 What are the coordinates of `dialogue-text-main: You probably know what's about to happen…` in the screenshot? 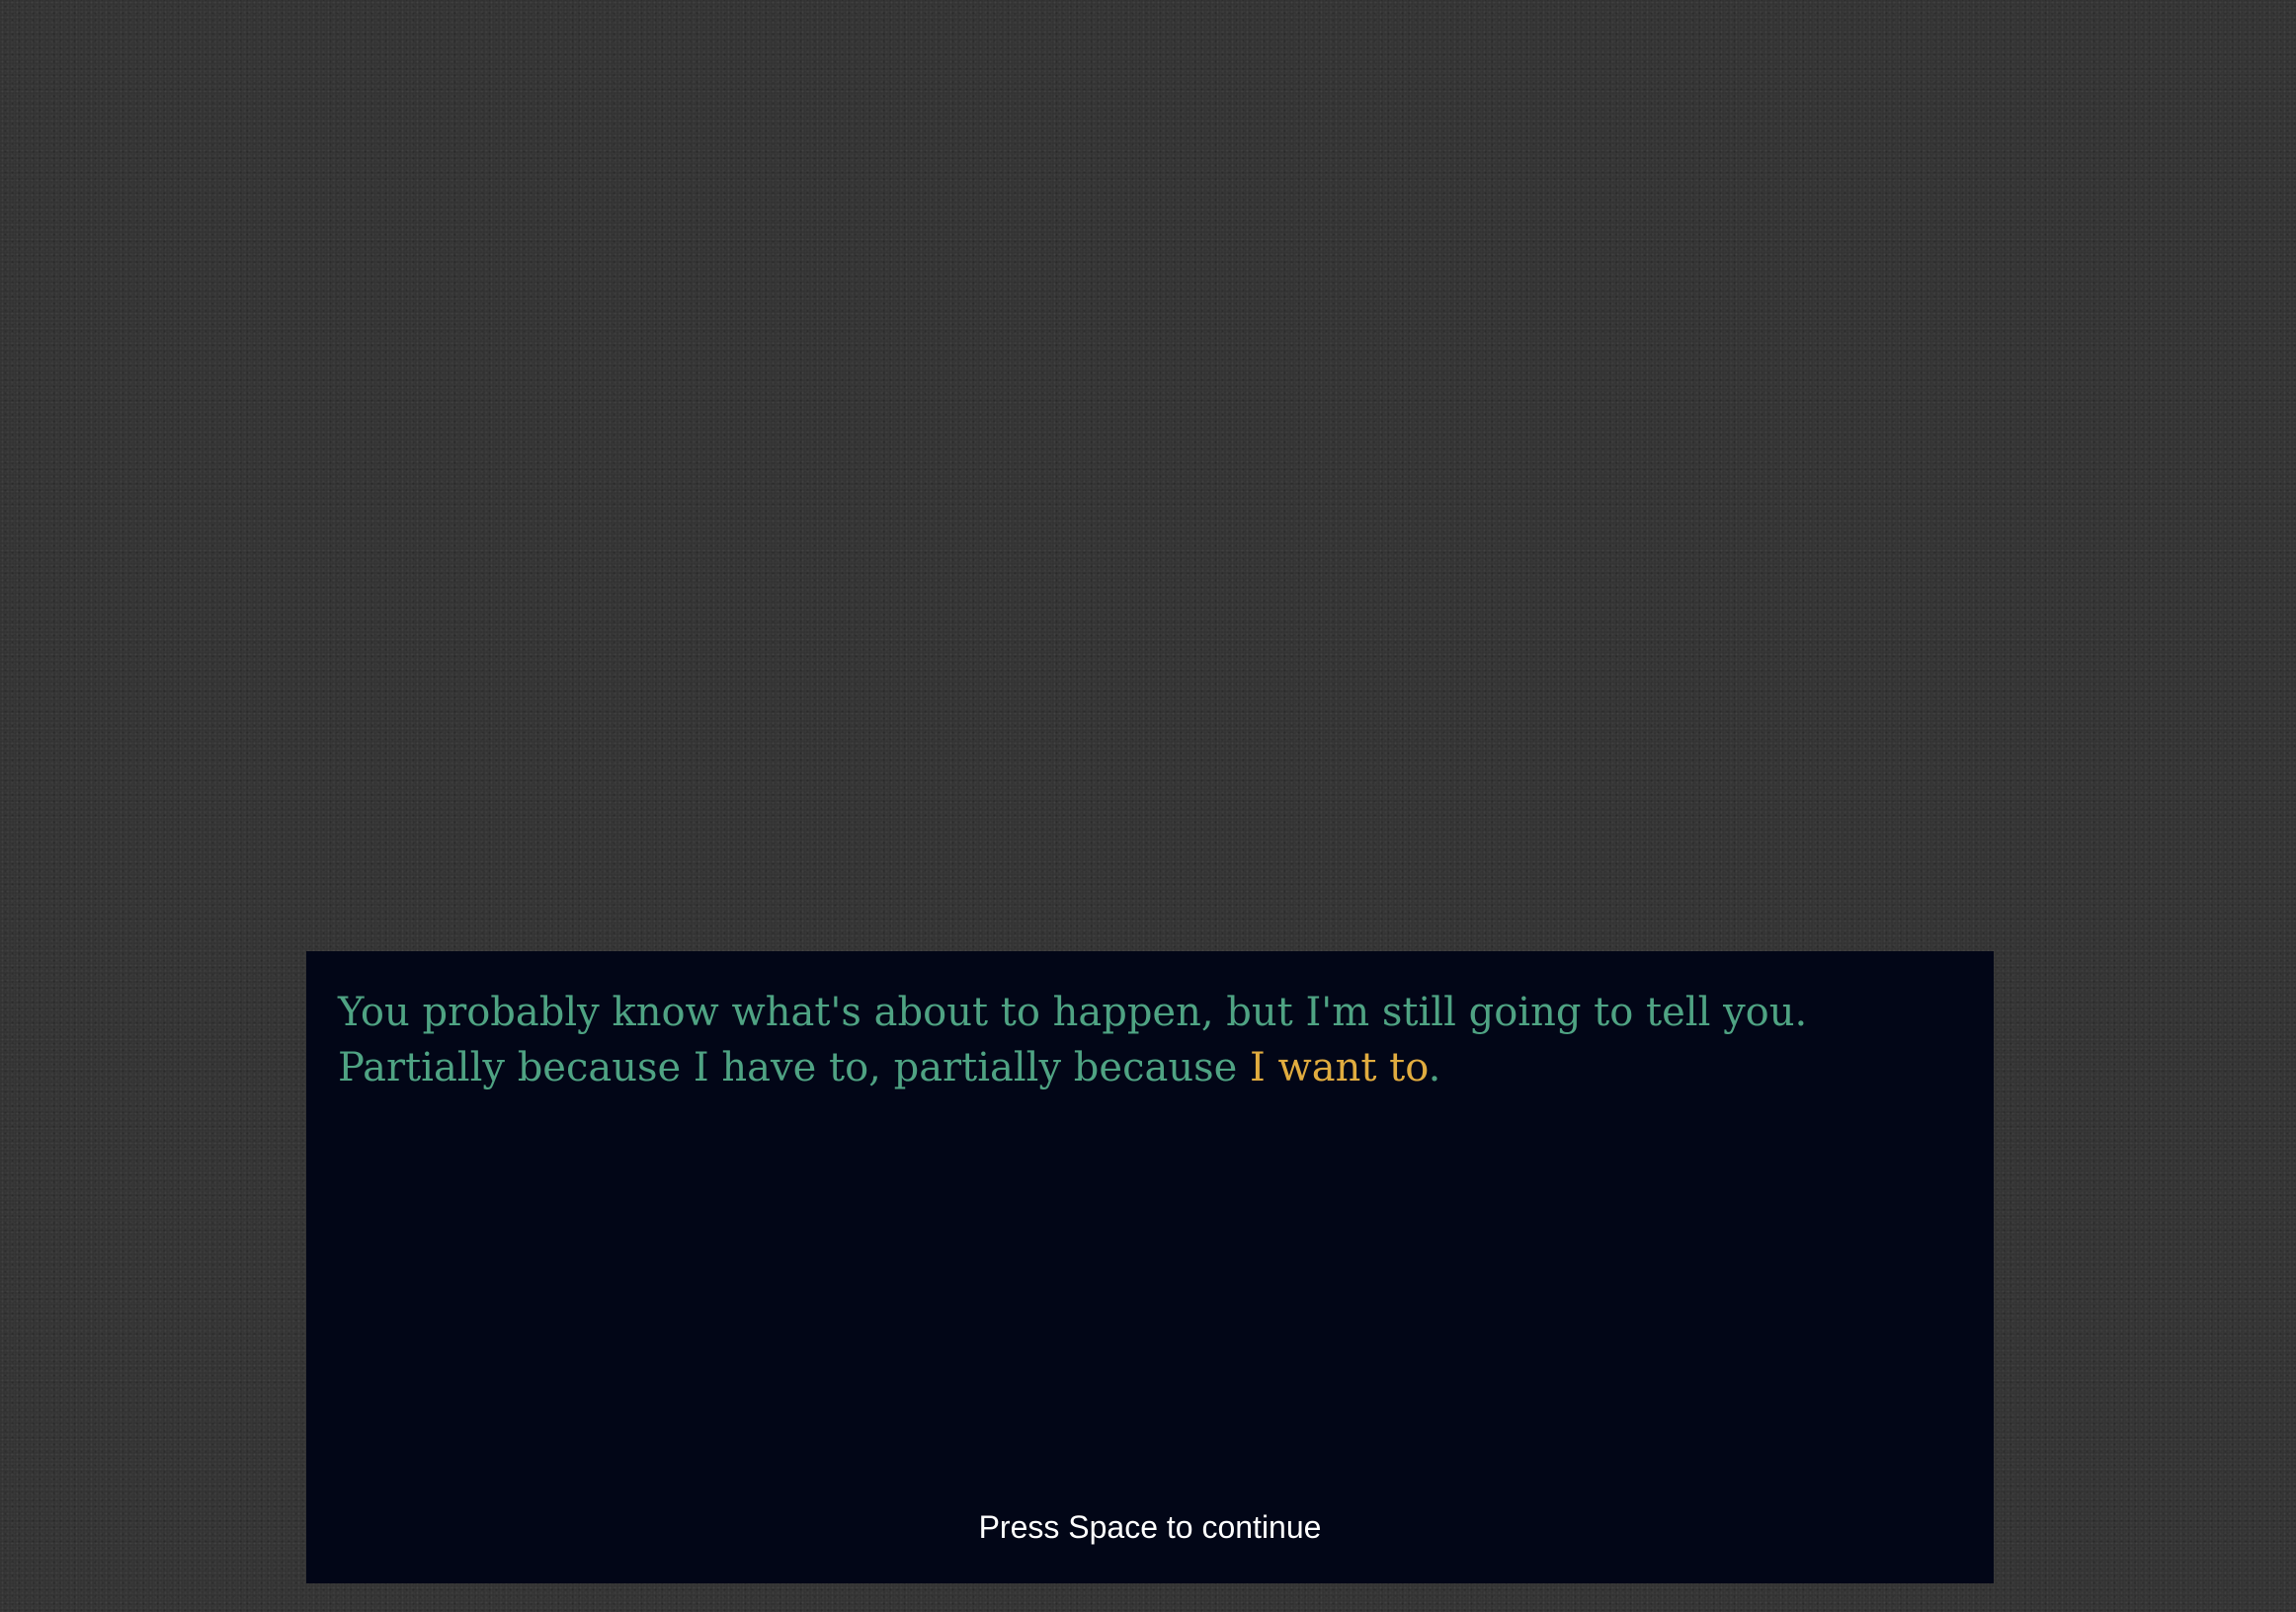 It's located at (1073, 1040).